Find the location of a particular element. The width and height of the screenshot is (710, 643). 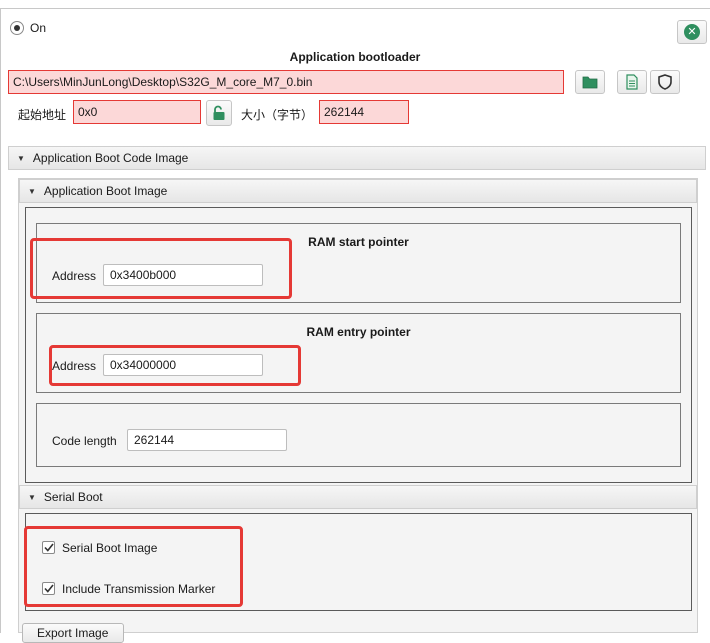

close-circle-icon: ✕ is located at coordinates (692, 32).